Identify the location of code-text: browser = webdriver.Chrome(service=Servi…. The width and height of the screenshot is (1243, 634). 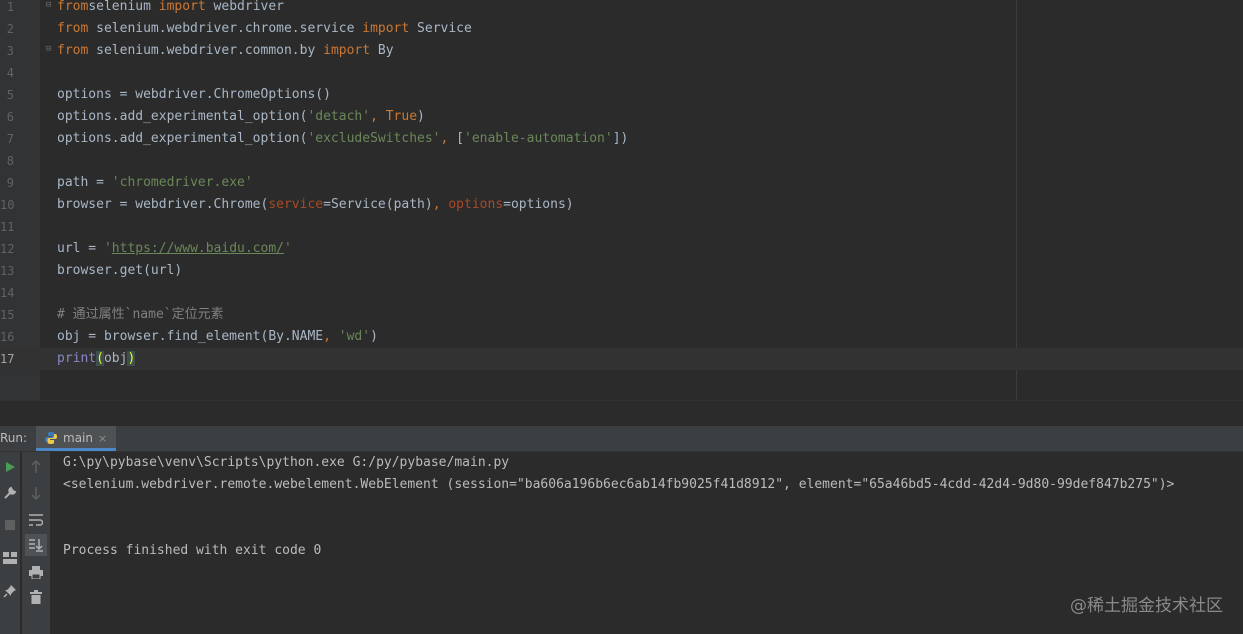
(315, 205).